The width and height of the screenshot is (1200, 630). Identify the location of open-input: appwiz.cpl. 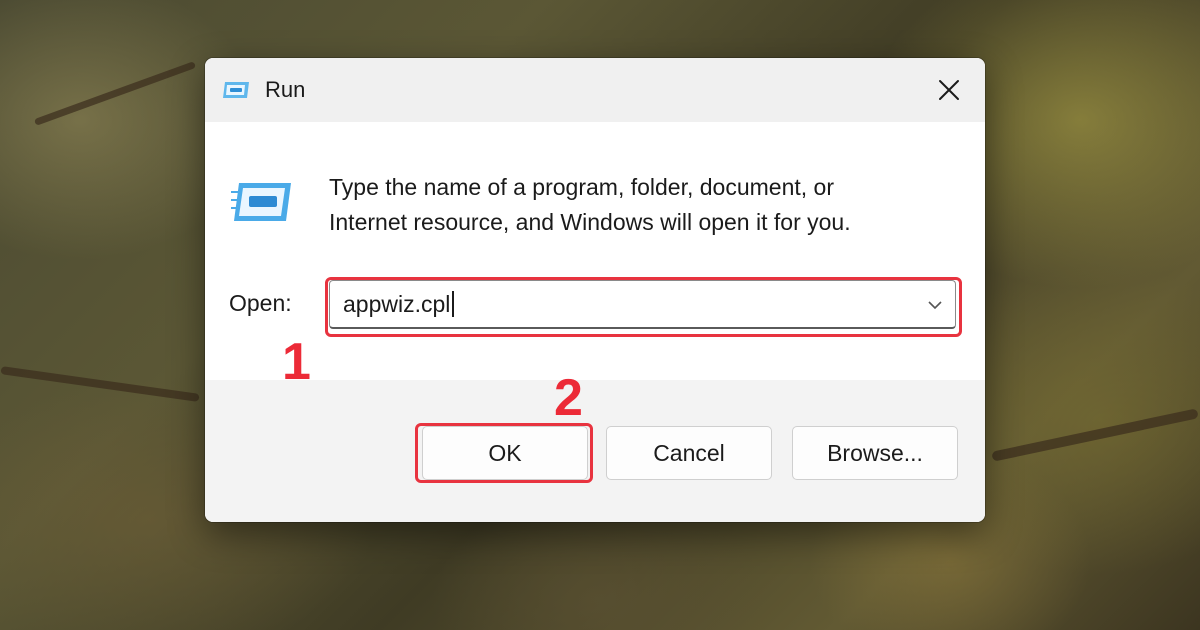
(399, 304).